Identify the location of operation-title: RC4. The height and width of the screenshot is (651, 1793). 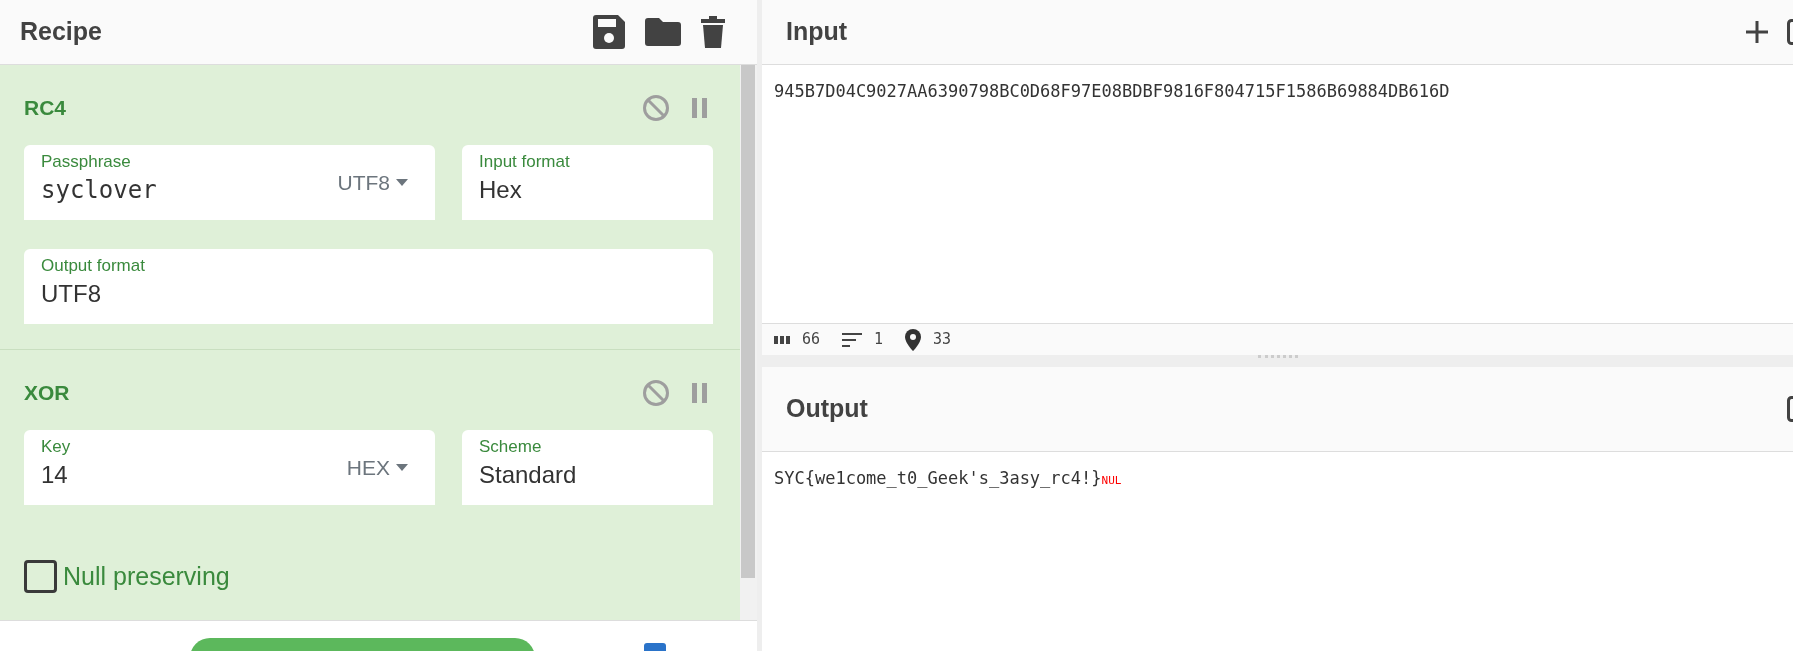
(45, 108).